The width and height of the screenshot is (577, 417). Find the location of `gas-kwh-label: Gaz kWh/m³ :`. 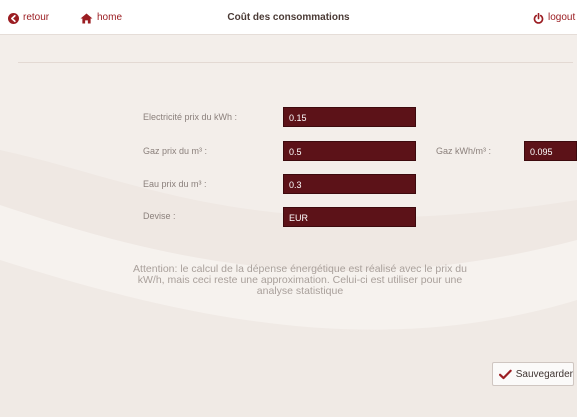

gas-kwh-label: Gaz kWh/m³ : is located at coordinates (464, 151).